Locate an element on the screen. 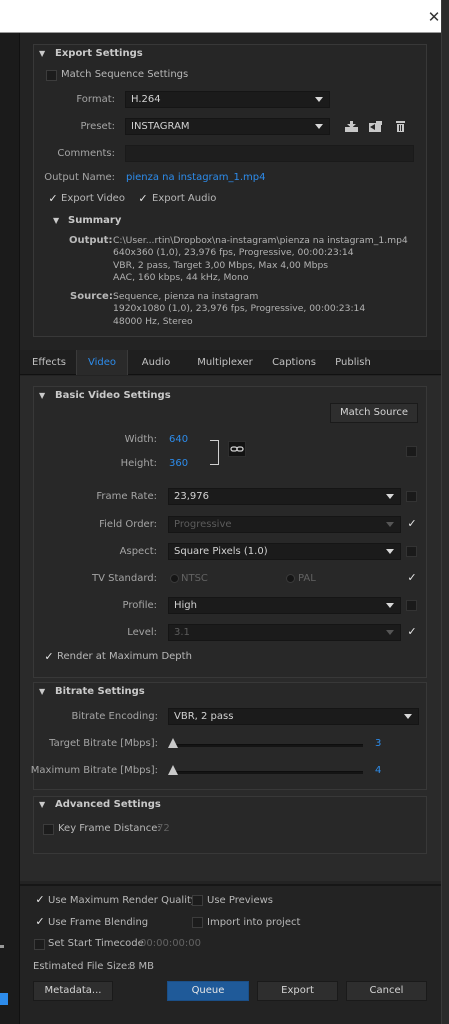 This screenshot has width=449, height=1024. pal-label: PAL is located at coordinates (307, 578).